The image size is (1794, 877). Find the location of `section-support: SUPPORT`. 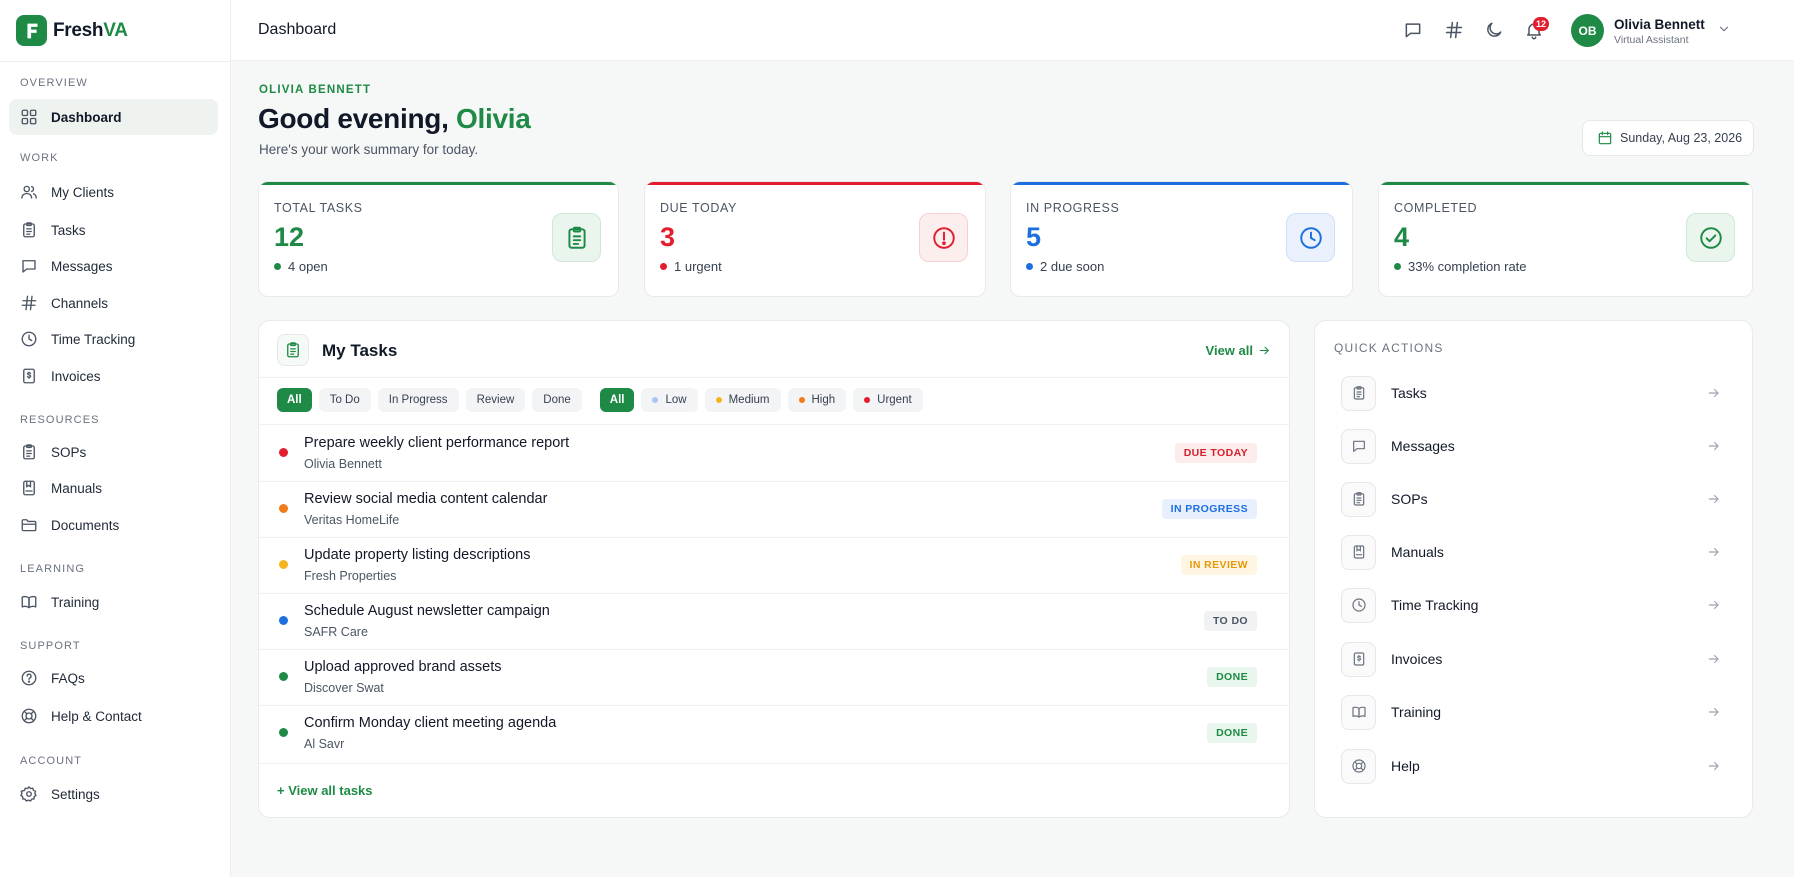

section-support: SUPPORT is located at coordinates (50, 646).